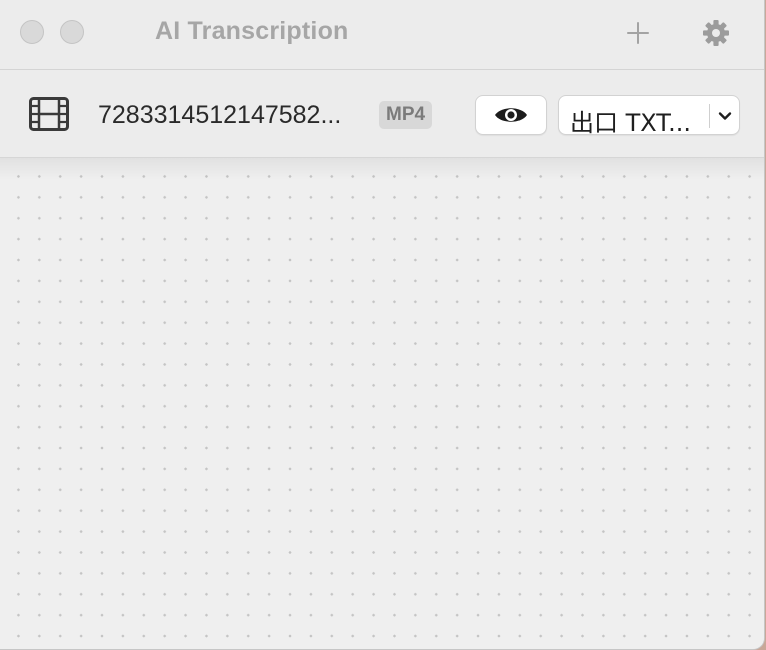 This screenshot has width=766, height=650. Describe the element at coordinates (725, 116) in the screenshot. I see `chevron-down-icon` at that location.